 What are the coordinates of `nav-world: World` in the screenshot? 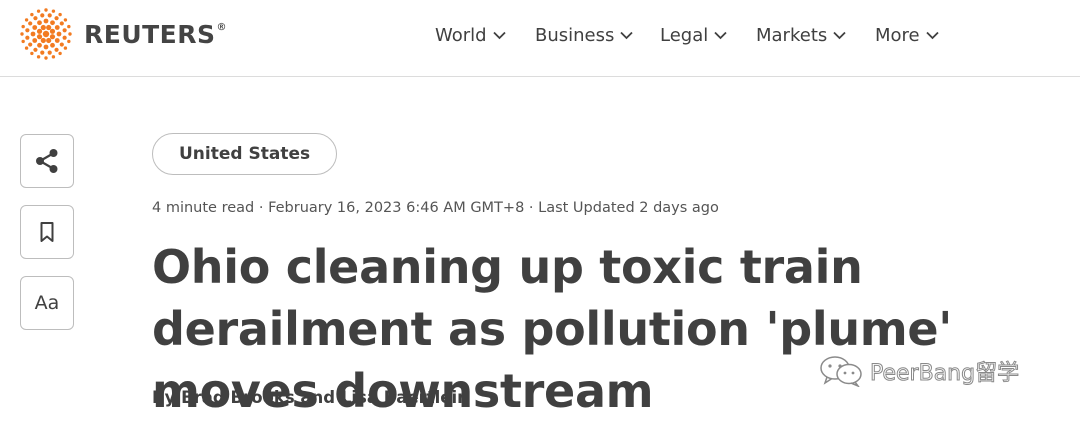 It's located at (470, 35).